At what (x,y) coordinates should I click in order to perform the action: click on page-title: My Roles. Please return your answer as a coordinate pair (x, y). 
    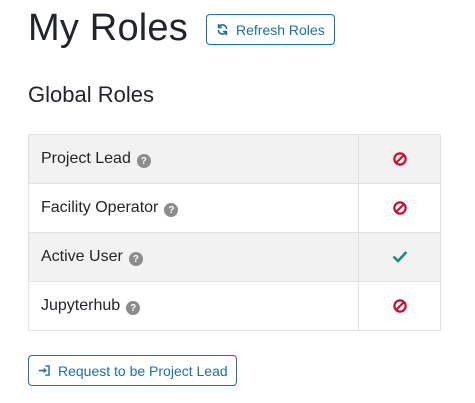
    Looking at the image, I should click on (108, 28).